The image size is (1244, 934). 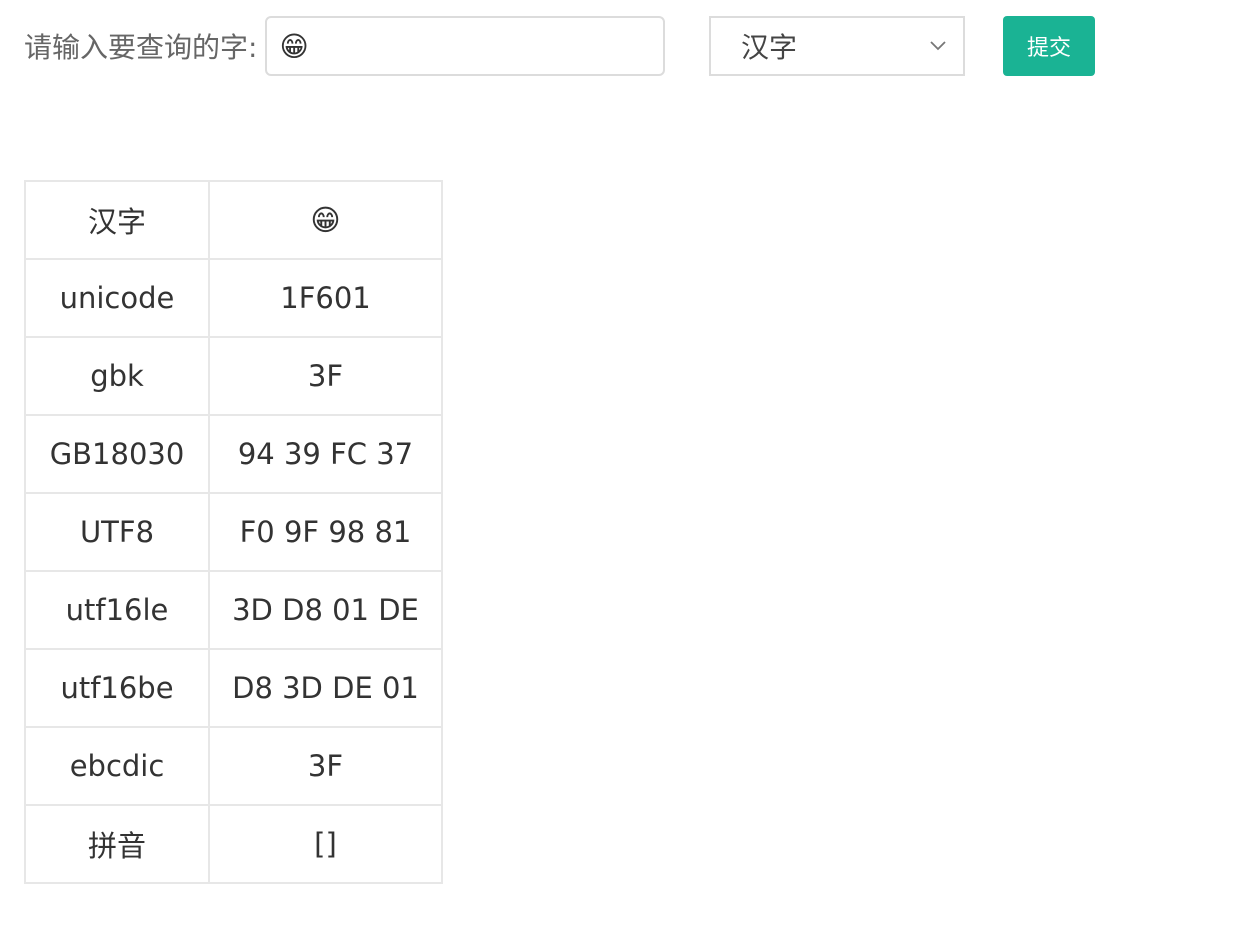 I want to click on query-bar: 请输入要查询的字:, so click(x=345, y=46).